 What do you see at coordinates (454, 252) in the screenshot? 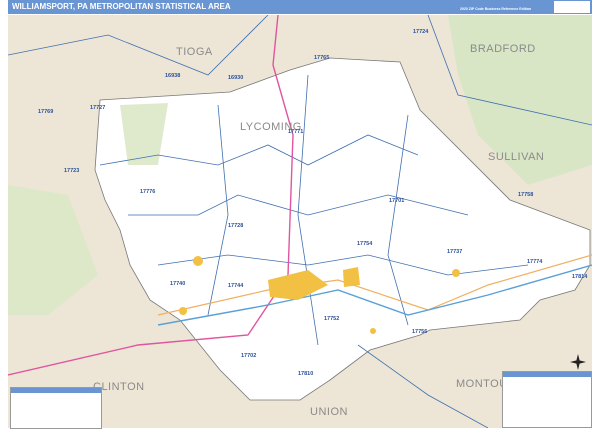
I see `zip-label: 17737` at bounding box center [454, 252].